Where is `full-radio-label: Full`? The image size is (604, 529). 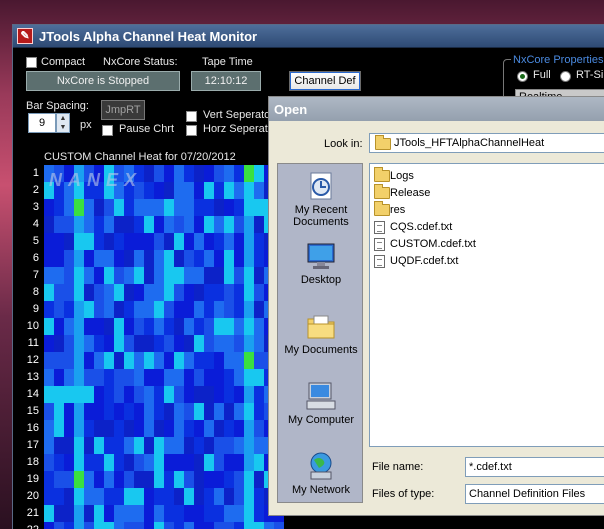
full-radio-label: Full is located at coordinates (542, 75).